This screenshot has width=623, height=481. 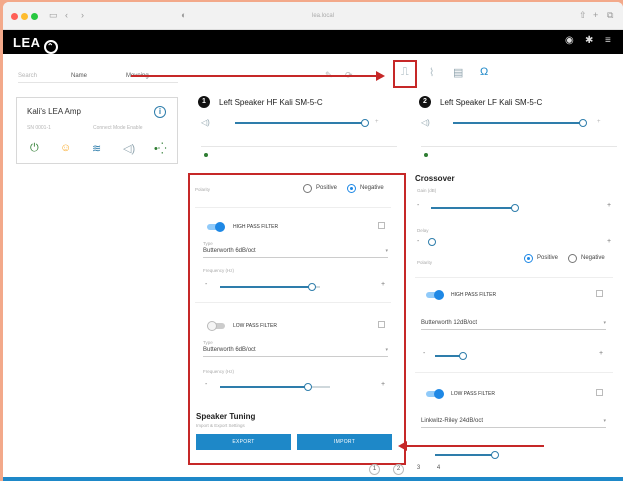 What do you see at coordinates (514, 277) in the screenshot?
I see `hp-section-divider` at bounding box center [514, 277].